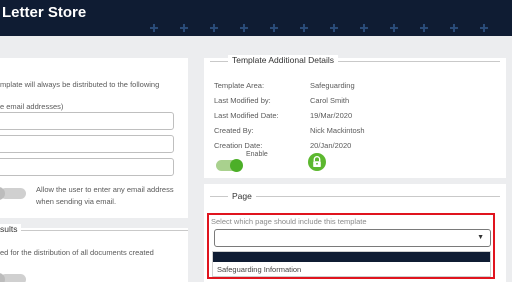 This screenshot has height=282, width=512. Describe the element at coordinates (257, 154) in the screenshot. I see `enable-label: Enable` at that location.